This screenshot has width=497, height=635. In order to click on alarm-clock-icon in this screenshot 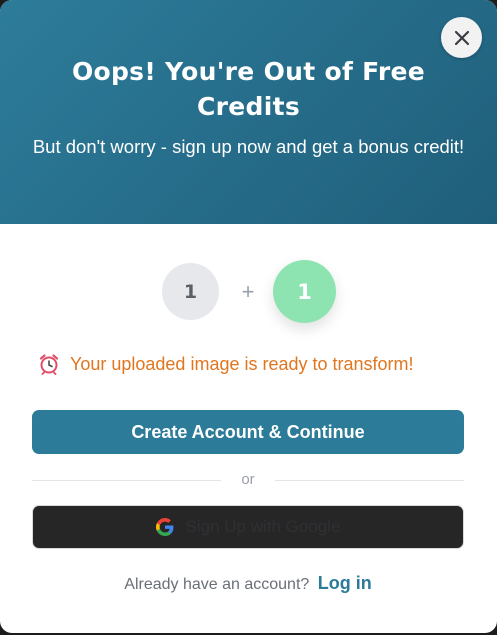, I will do `click(49, 364)`.